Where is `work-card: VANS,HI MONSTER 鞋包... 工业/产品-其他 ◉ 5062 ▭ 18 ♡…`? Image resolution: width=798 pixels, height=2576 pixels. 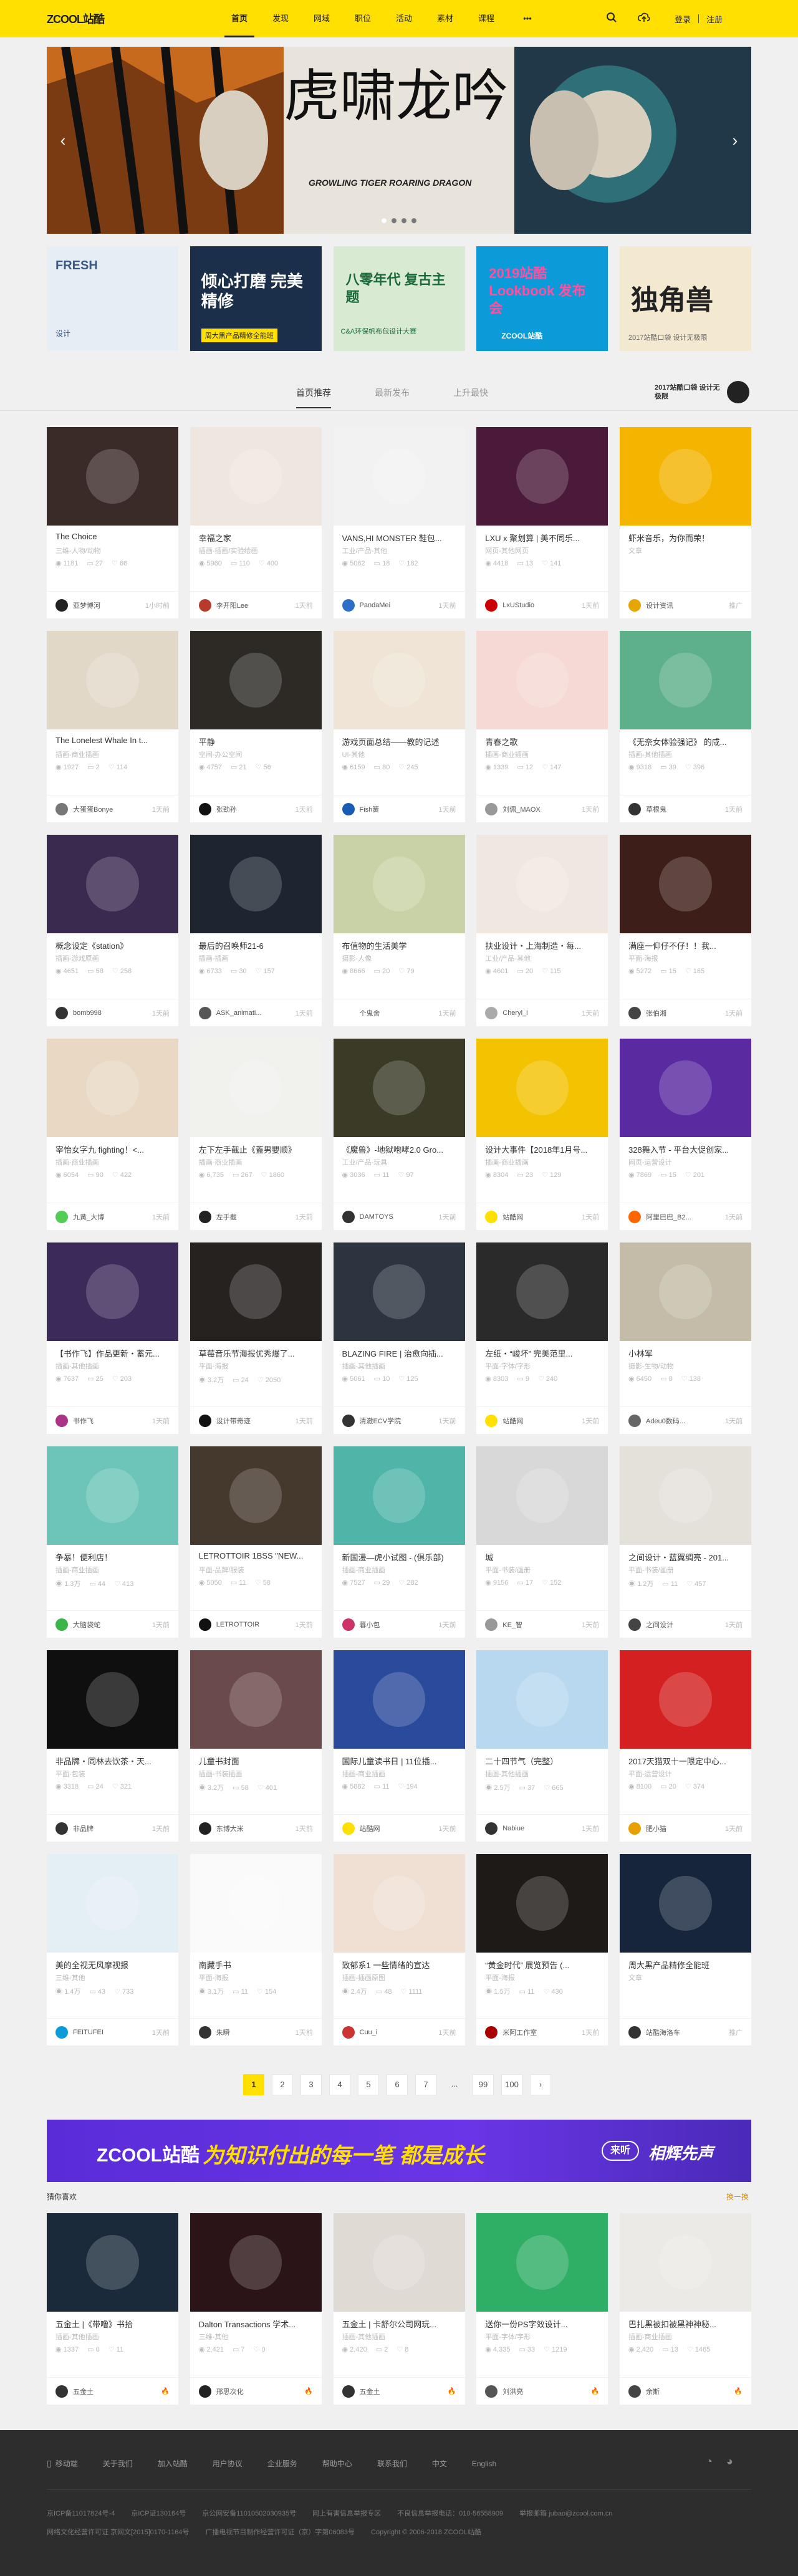 work-card: VANS,HI MONSTER 鞋包... 工业/产品-其他 ◉ 5062 ▭ 18 ♡… is located at coordinates (399, 522).